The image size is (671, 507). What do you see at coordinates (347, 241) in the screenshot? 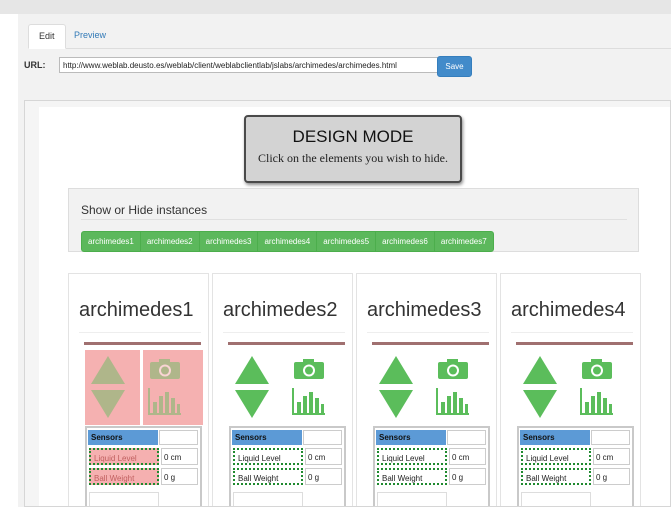
I see `instance-button-archimedes5: archimedes5` at bounding box center [347, 241].